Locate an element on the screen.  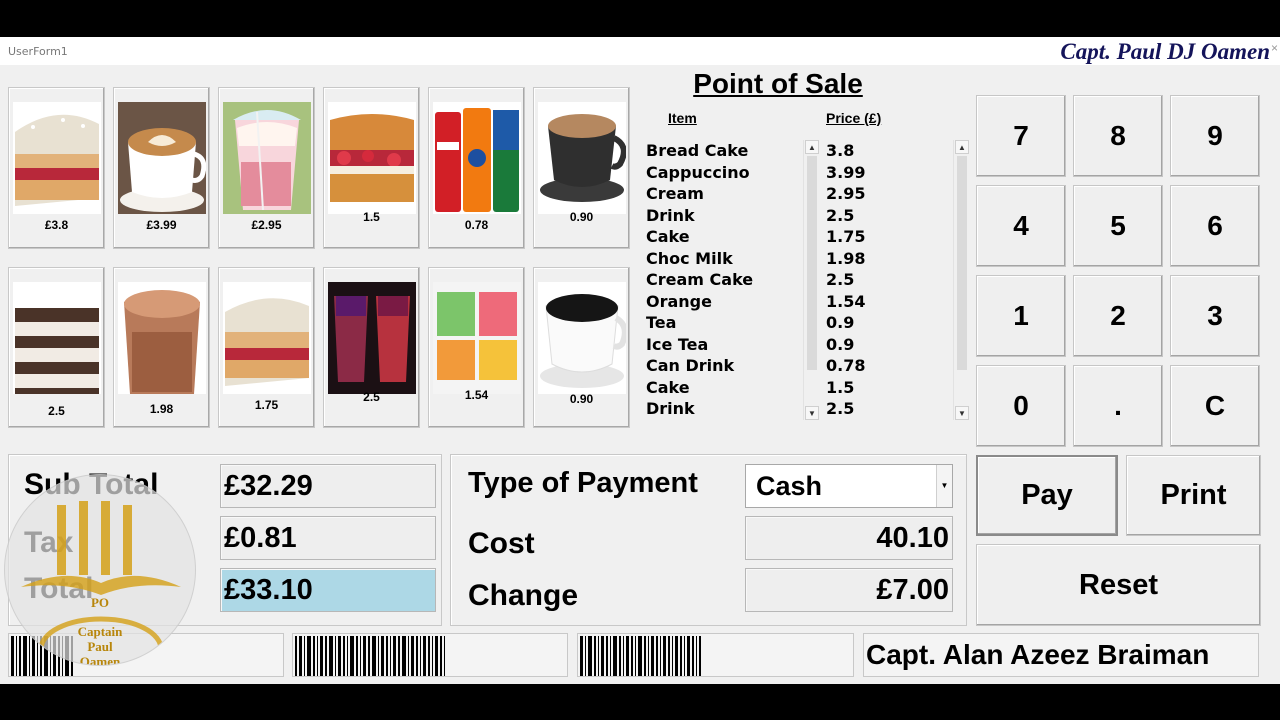
subtotal-label: Sub Total is located at coordinates (91, 484).